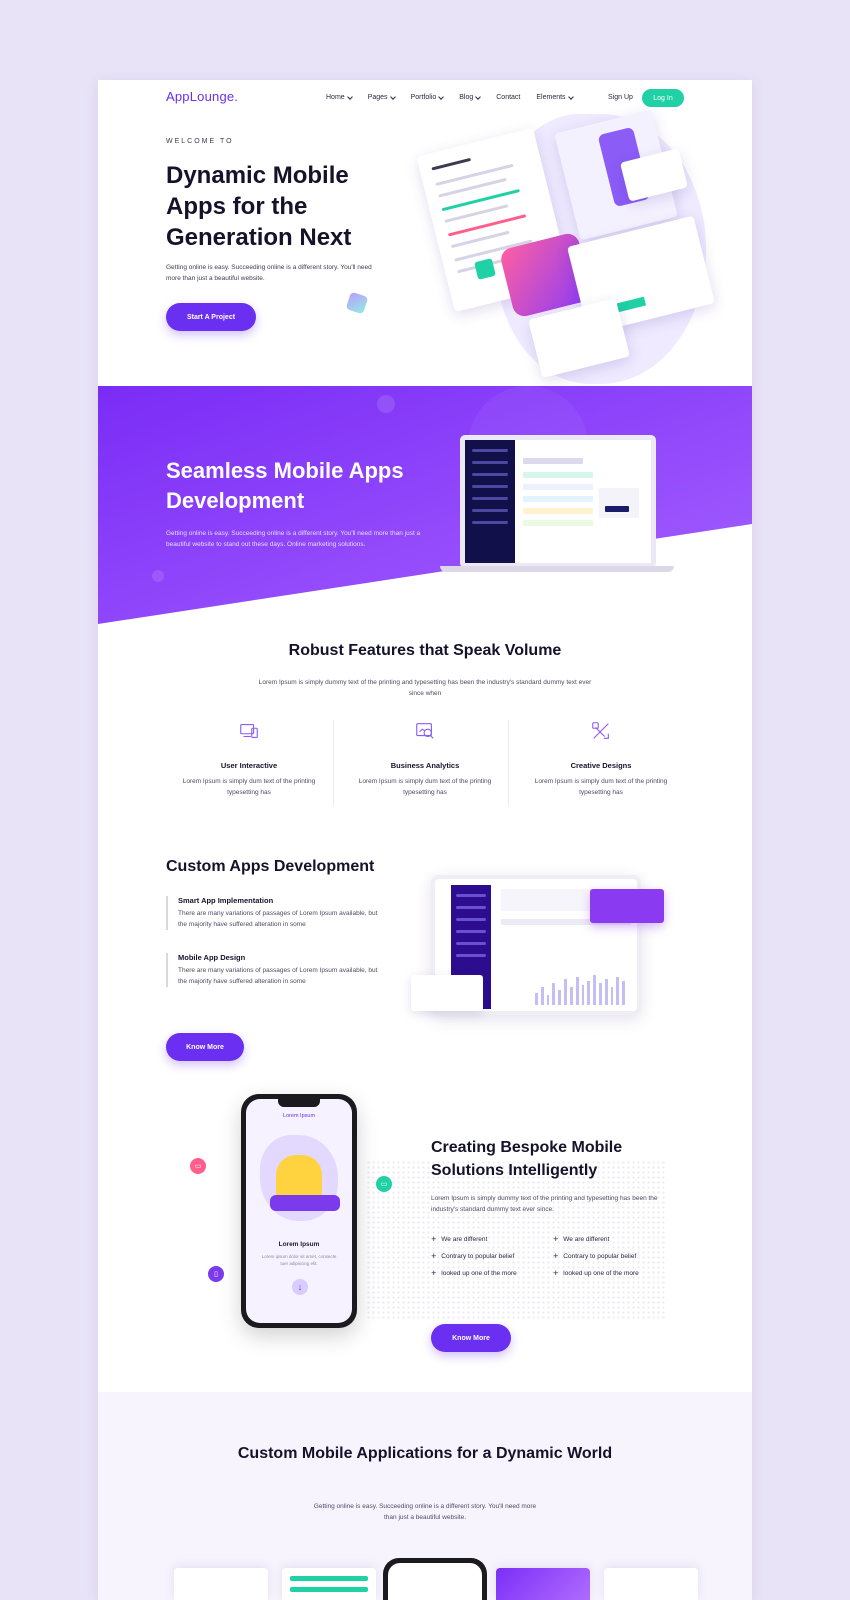 Image resolution: width=850 pixels, height=1600 pixels. Describe the element at coordinates (357, 303) in the screenshot. I see `decorative-cube` at that location.